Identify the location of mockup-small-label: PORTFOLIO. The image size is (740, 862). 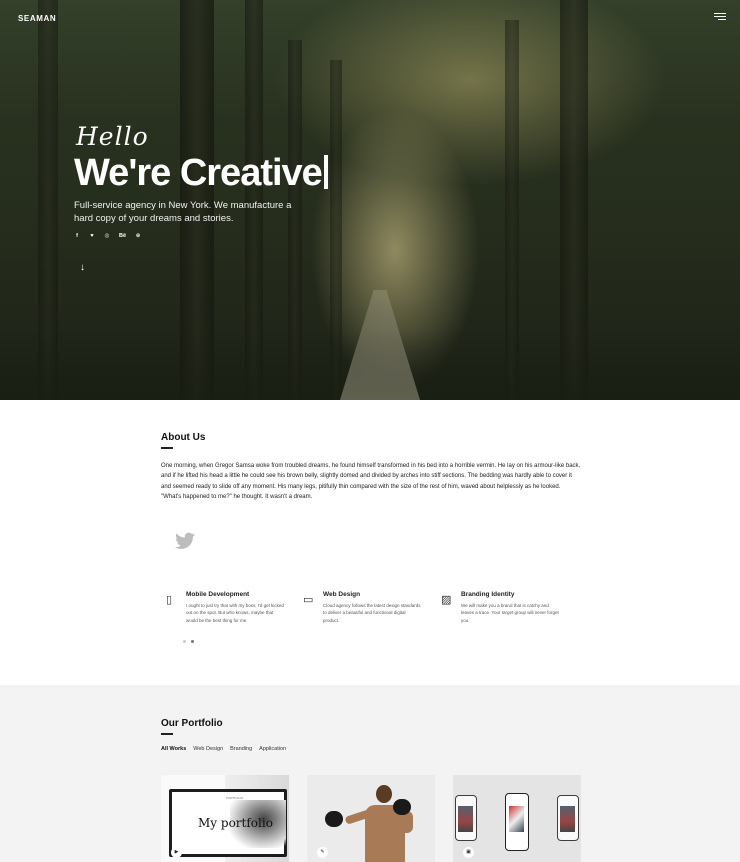
(235, 798).